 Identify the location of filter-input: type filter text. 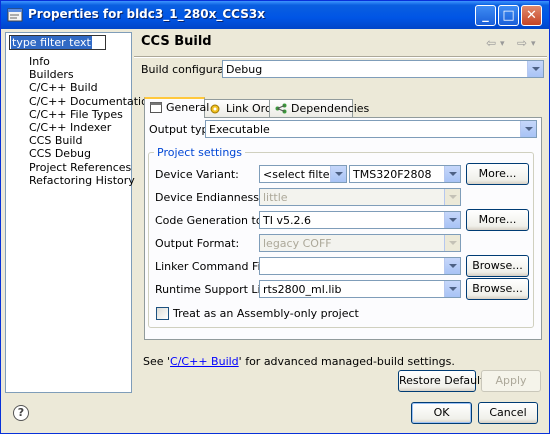
(57, 42).